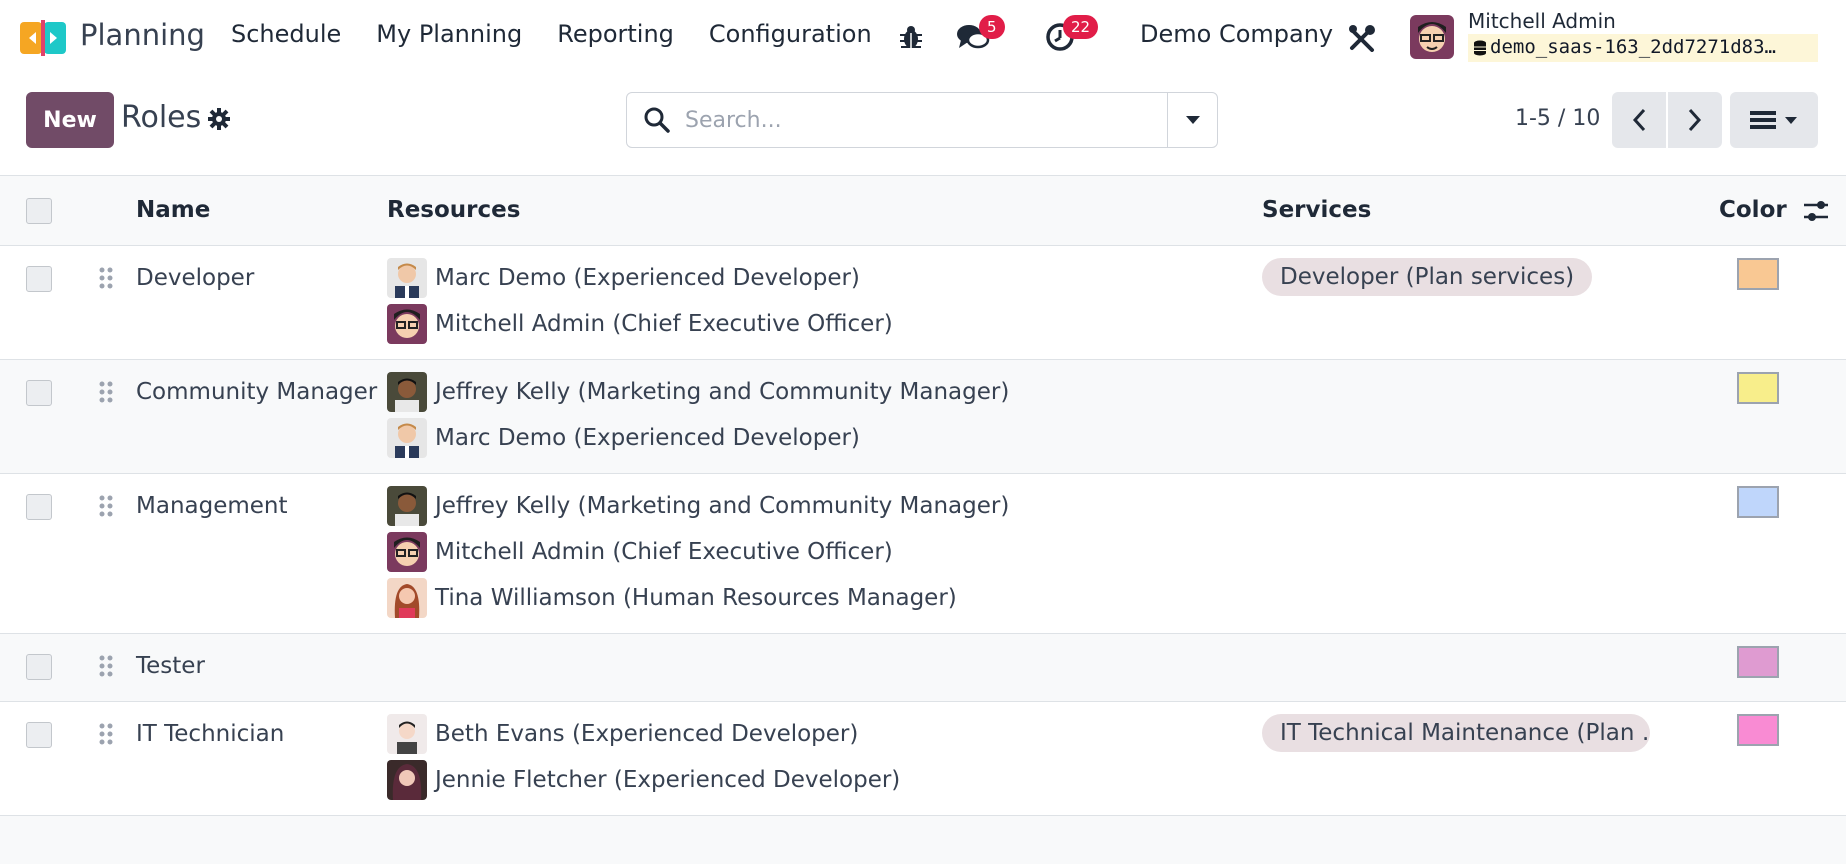 This screenshot has width=1846, height=864. I want to click on column-header-color: Color, so click(1753, 210).